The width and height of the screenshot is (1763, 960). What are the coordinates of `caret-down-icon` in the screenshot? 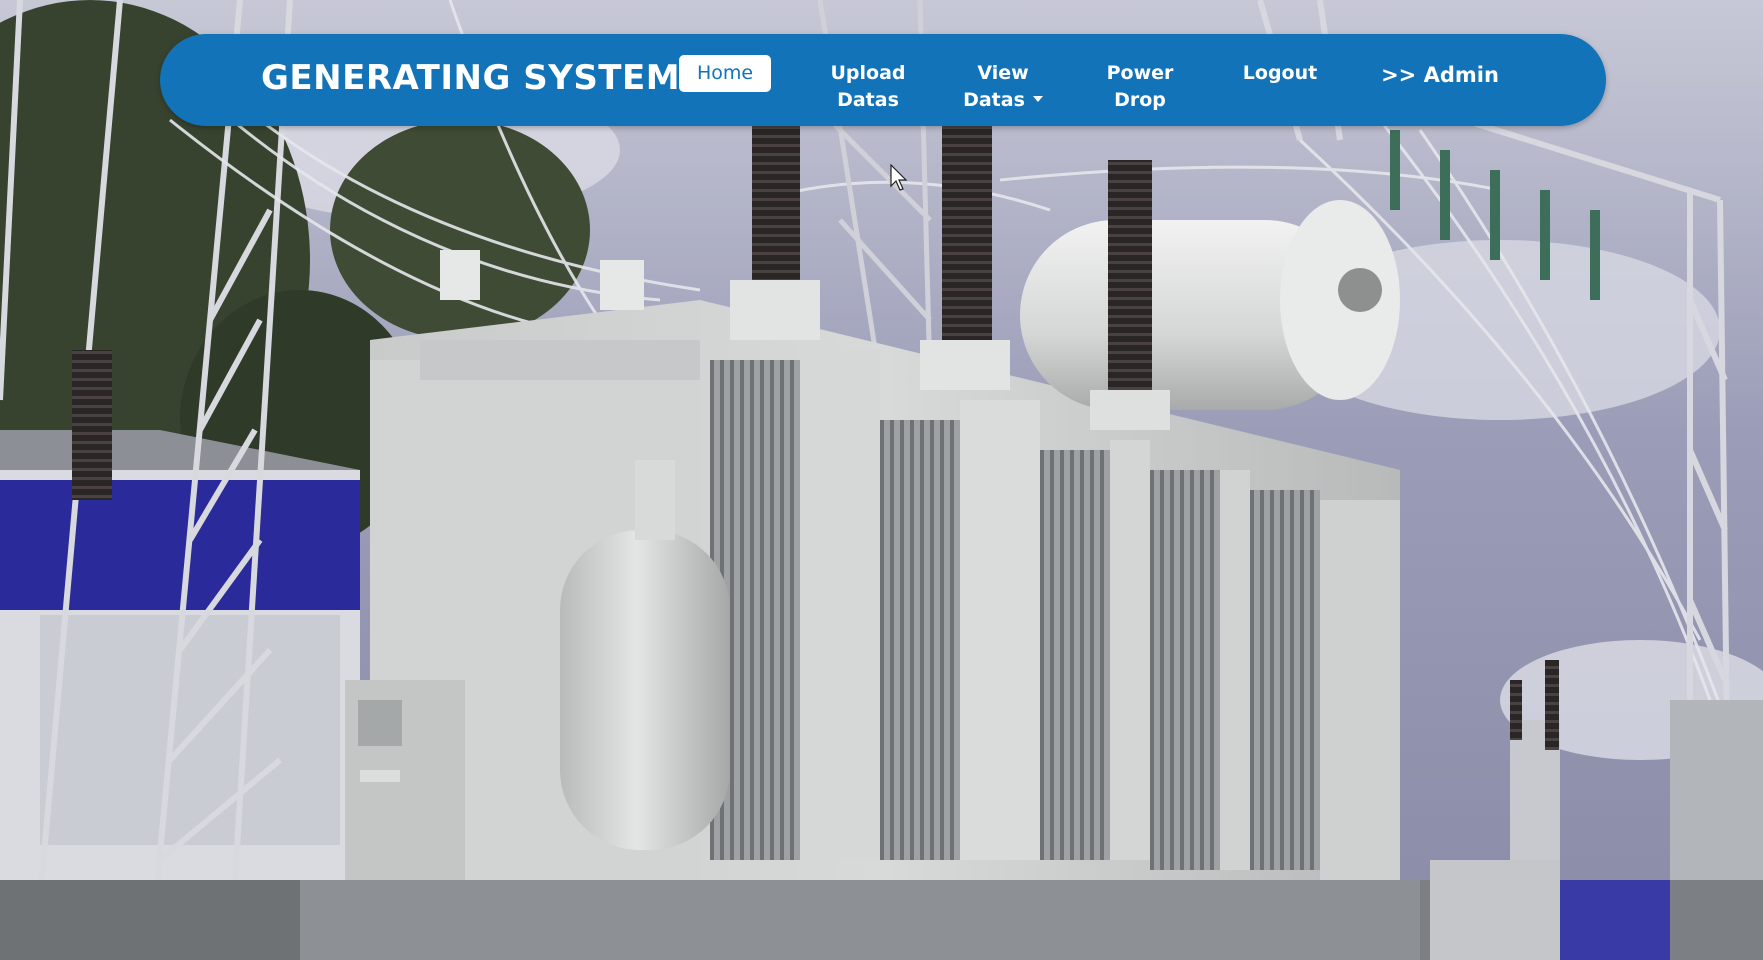 It's located at (1037, 98).